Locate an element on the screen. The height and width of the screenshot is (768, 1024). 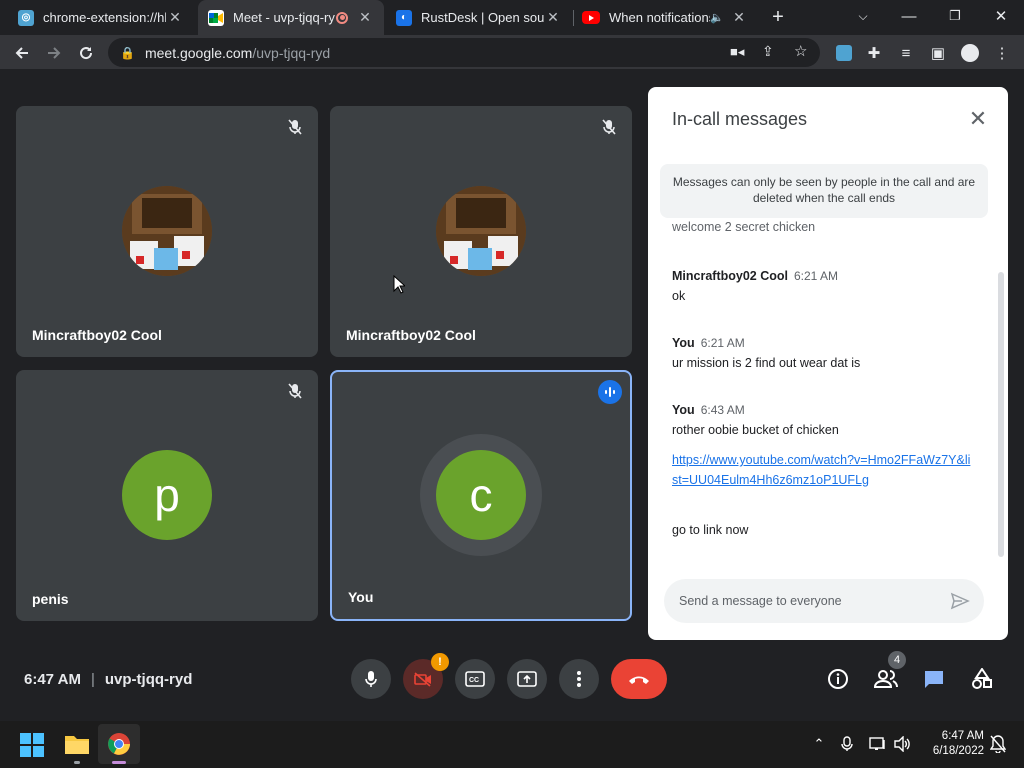
camera-warning-badge: ! is located at coordinates (440, 662).